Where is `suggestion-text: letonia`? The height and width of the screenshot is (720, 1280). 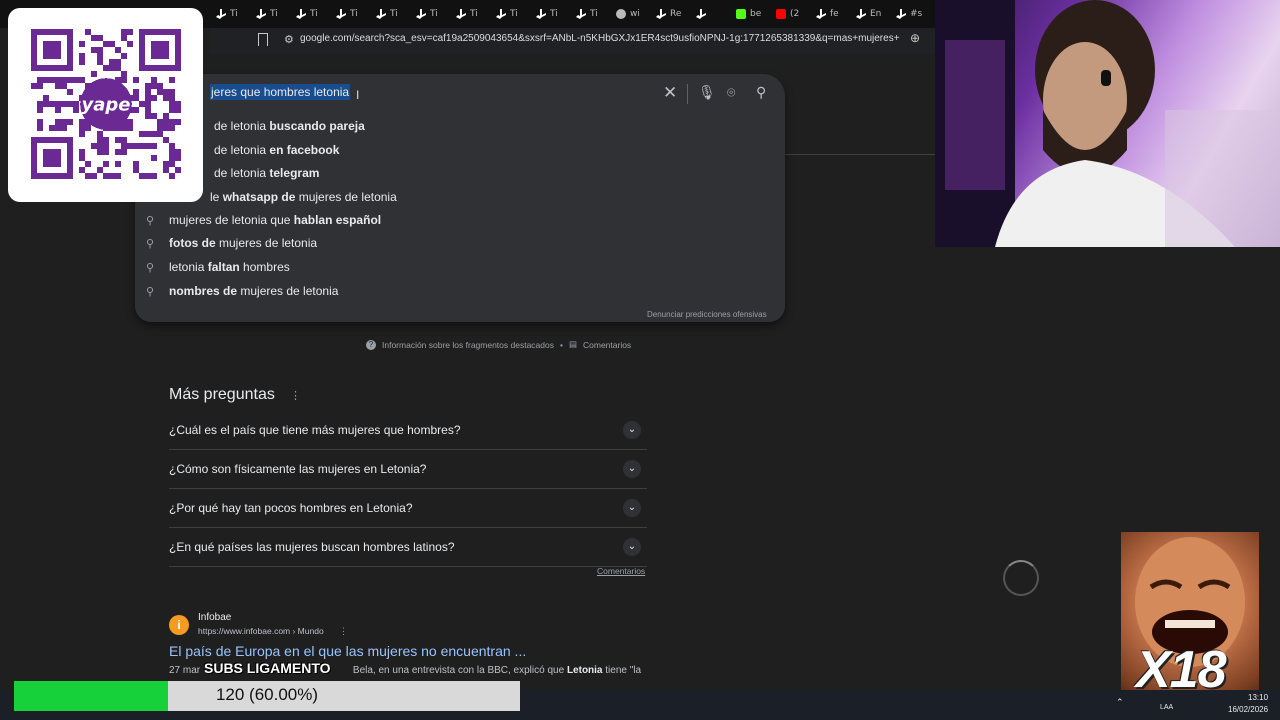 suggestion-text: letonia is located at coordinates (188, 267).